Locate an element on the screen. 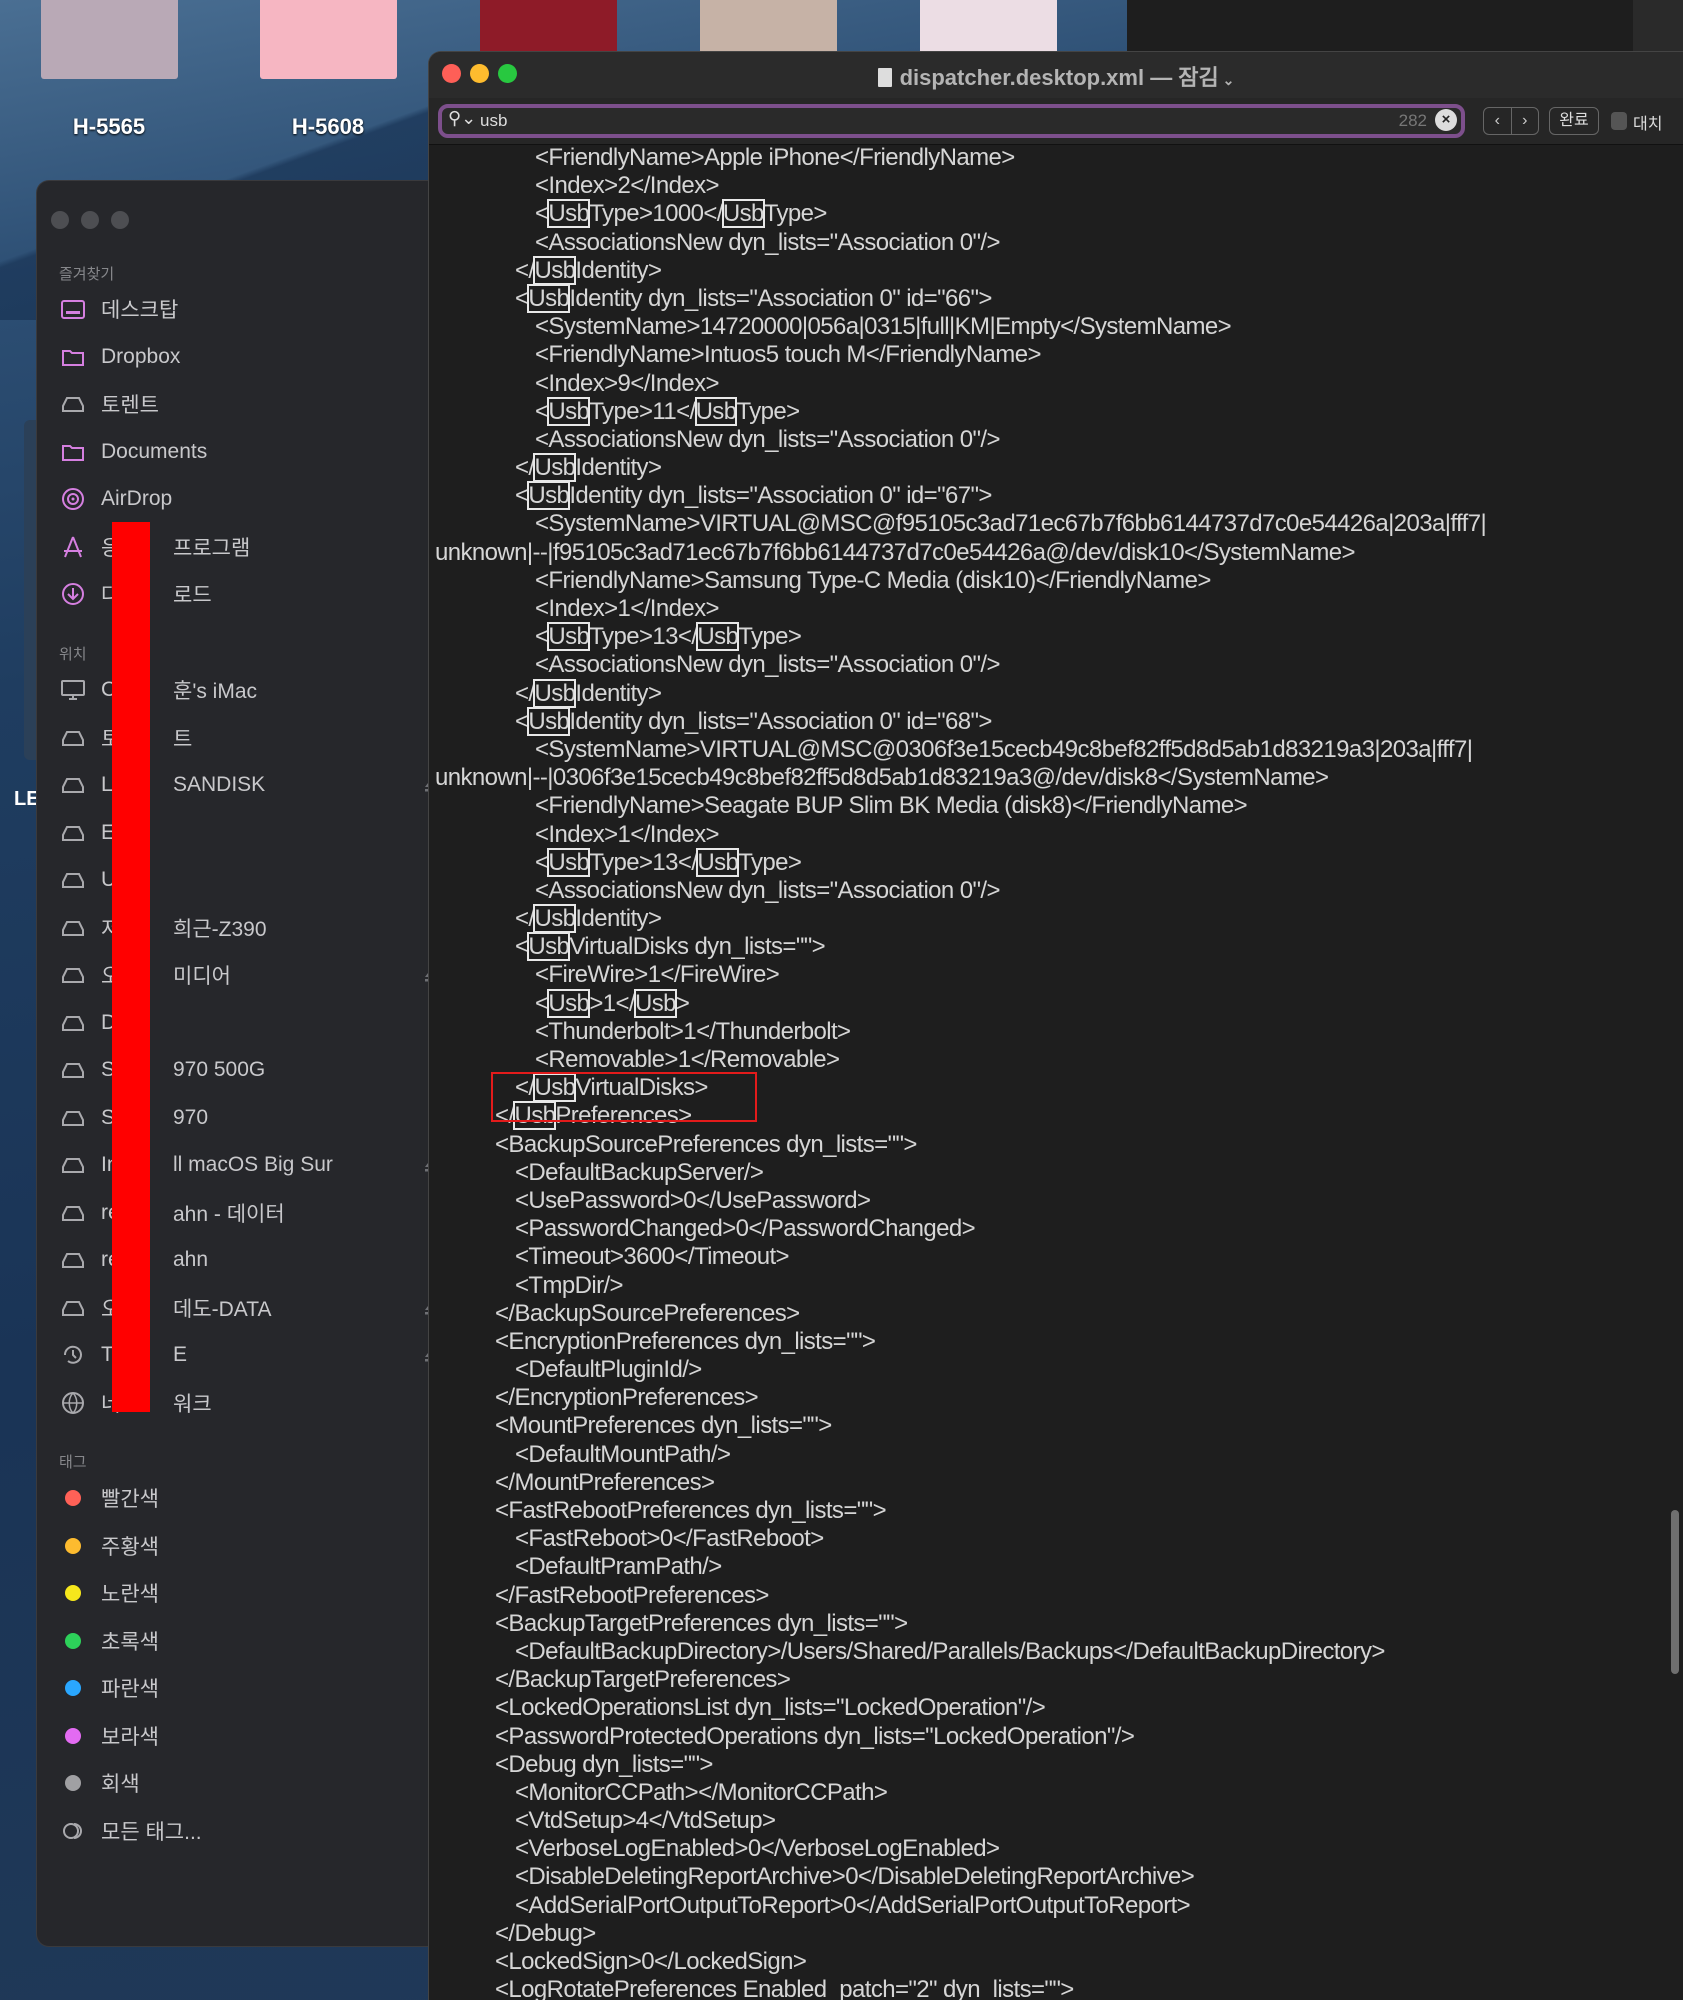 This screenshot has width=1683, height=2000. sidebar-item-label-rest: ahn - 데이터 is located at coordinates (229, 1214).